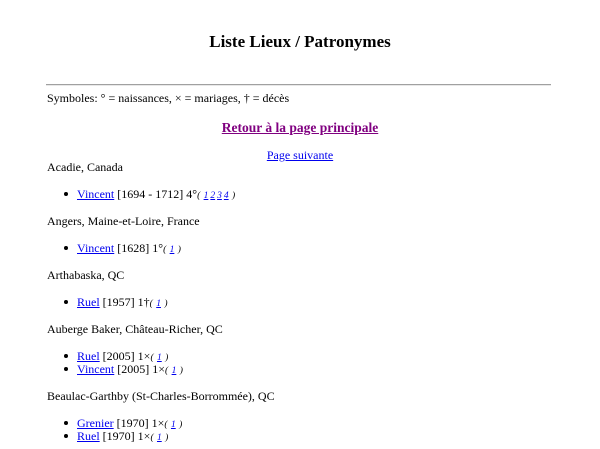 This screenshot has height=449, width=600. Describe the element at coordinates (212, 196) in the screenshot. I see `reference-link: 2` at that location.